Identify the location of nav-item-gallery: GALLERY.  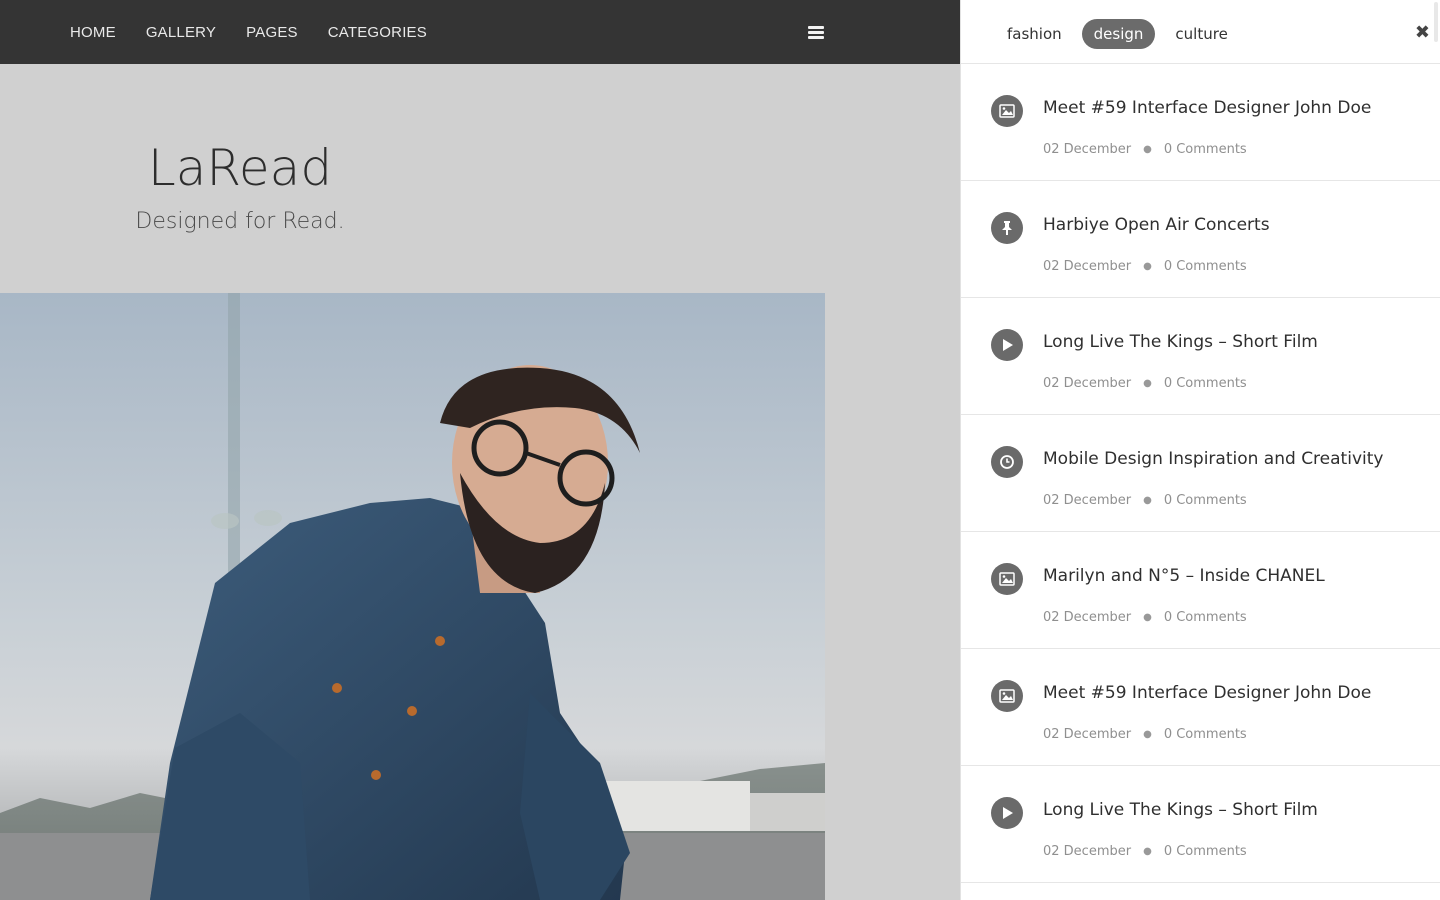
(181, 32).